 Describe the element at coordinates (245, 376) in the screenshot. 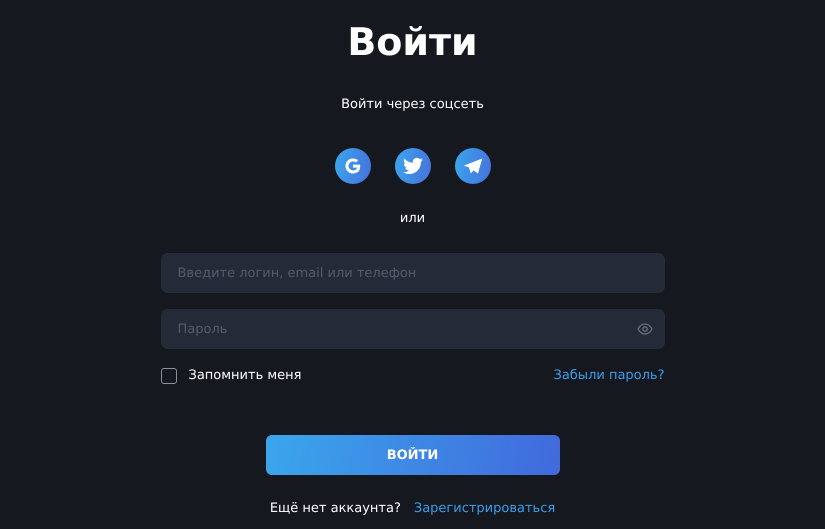

I see `remember-label: Запомнить меня` at that location.